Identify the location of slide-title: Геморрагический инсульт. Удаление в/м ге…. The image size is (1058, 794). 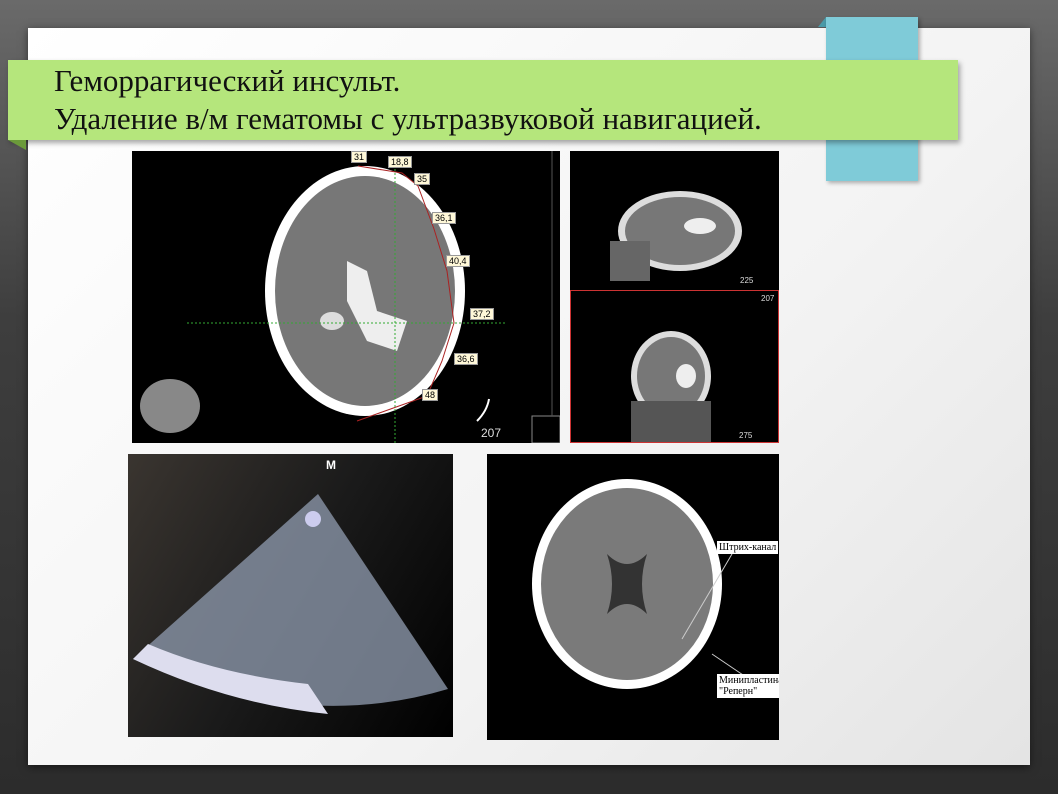
(408, 100).